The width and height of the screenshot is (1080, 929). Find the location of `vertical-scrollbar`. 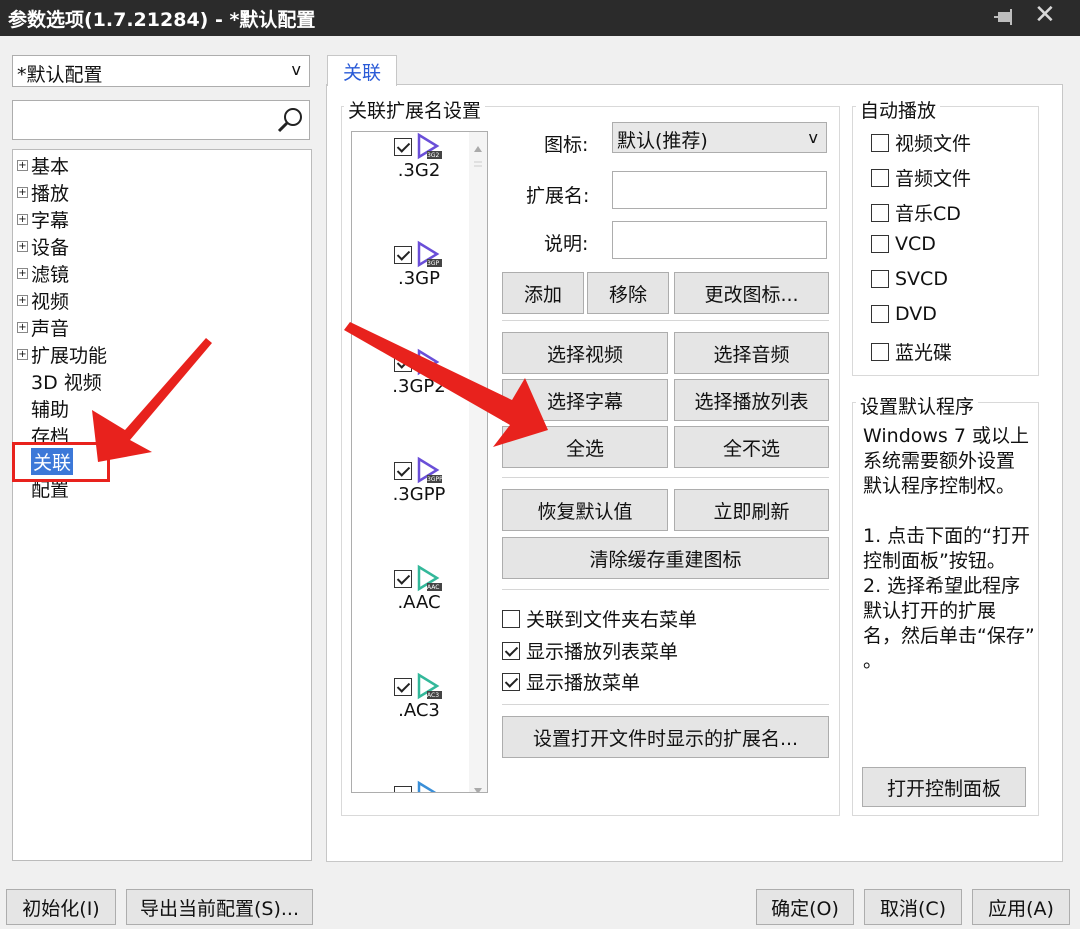

vertical-scrollbar is located at coordinates (478, 462).